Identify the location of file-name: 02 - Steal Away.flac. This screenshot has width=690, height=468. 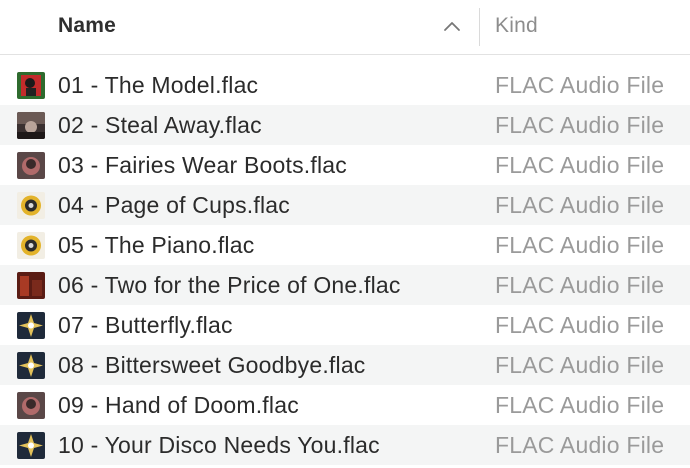
(160, 125).